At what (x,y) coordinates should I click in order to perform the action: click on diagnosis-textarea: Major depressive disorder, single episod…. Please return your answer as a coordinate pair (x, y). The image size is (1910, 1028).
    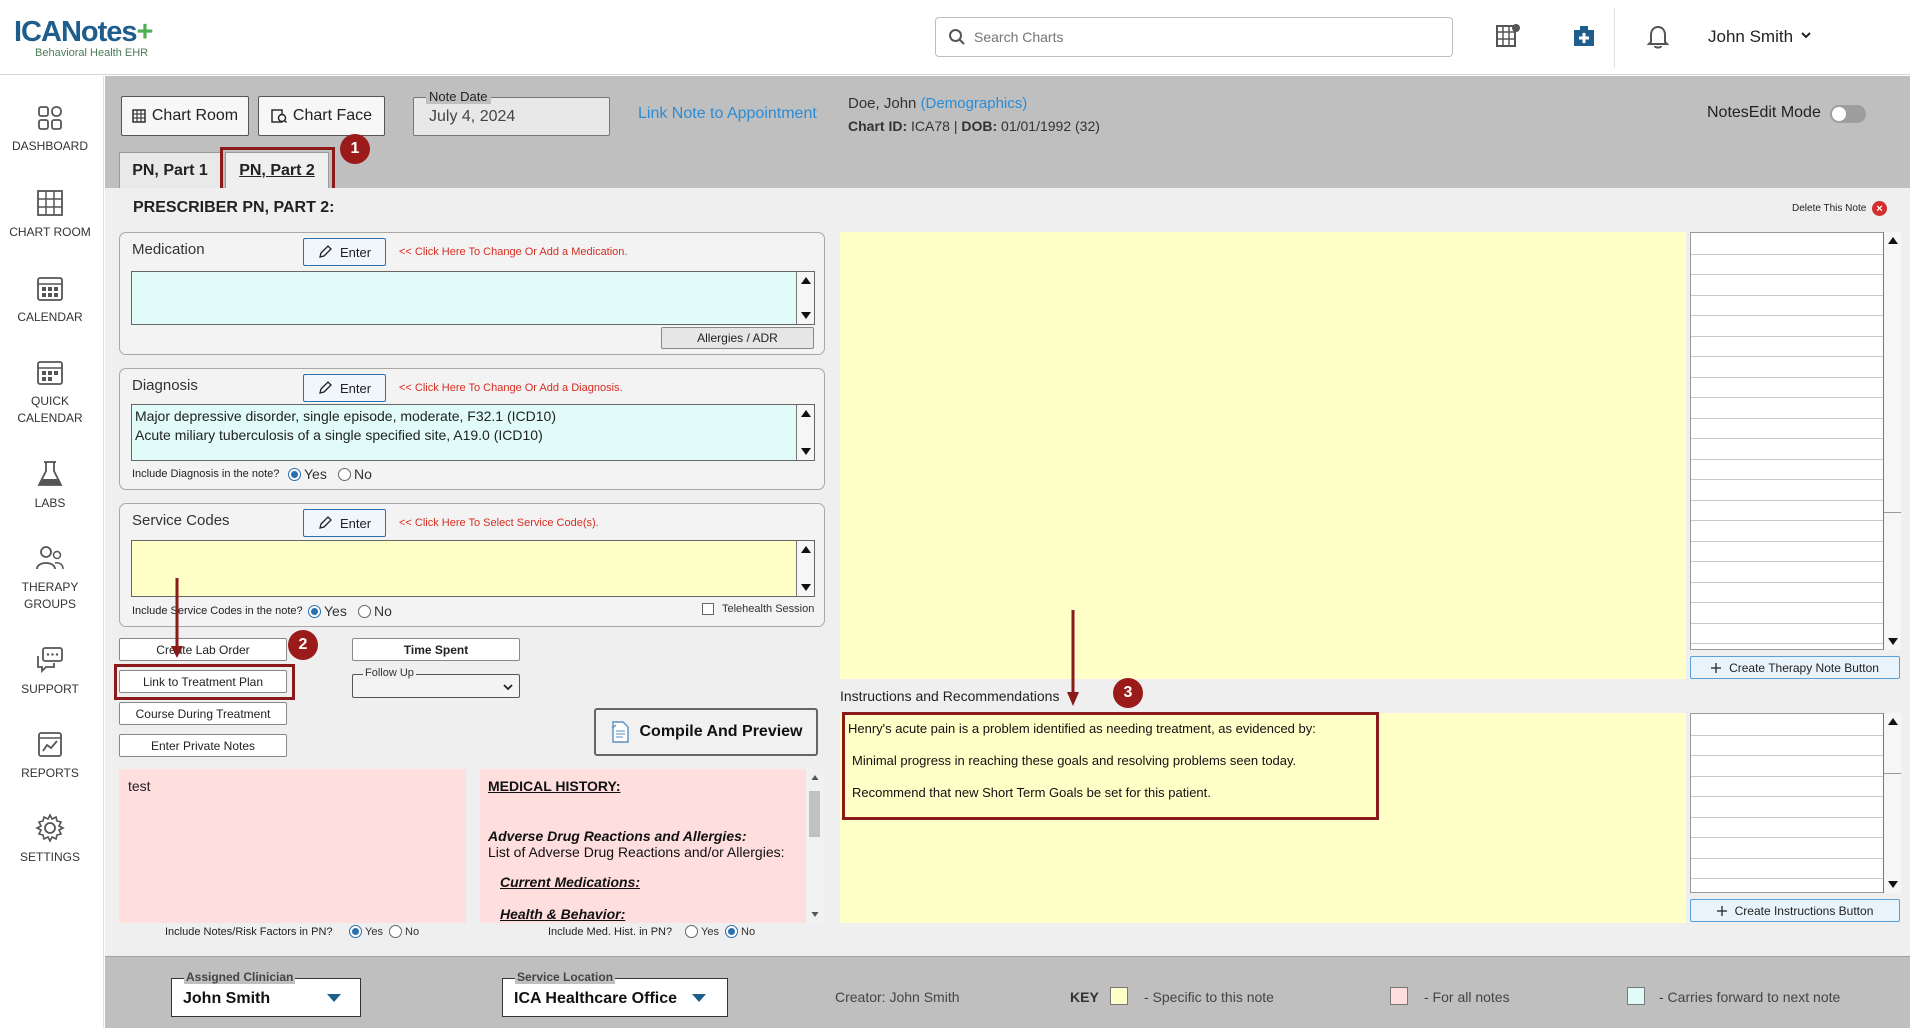
    Looking at the image, I should click on (473, 432).